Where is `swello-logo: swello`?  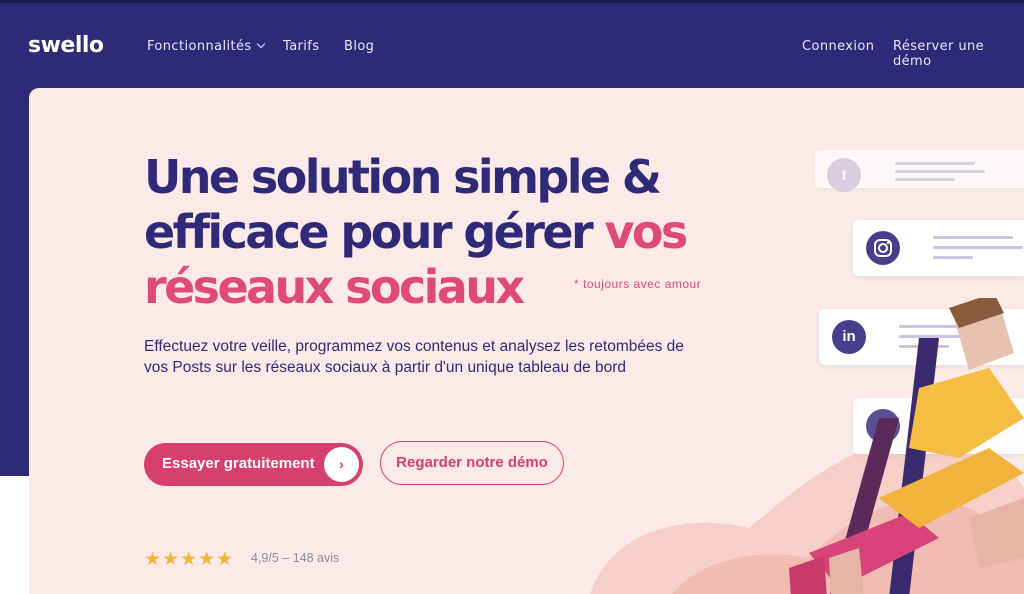
swello-logo: swello is located at coordinates (66, 45).